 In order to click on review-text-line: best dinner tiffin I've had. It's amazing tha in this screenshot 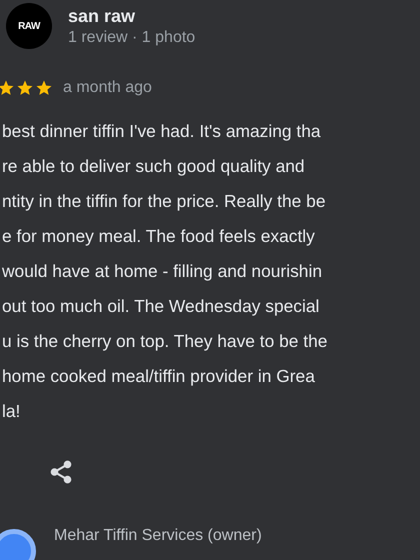, I will do `click(161, 131)`.